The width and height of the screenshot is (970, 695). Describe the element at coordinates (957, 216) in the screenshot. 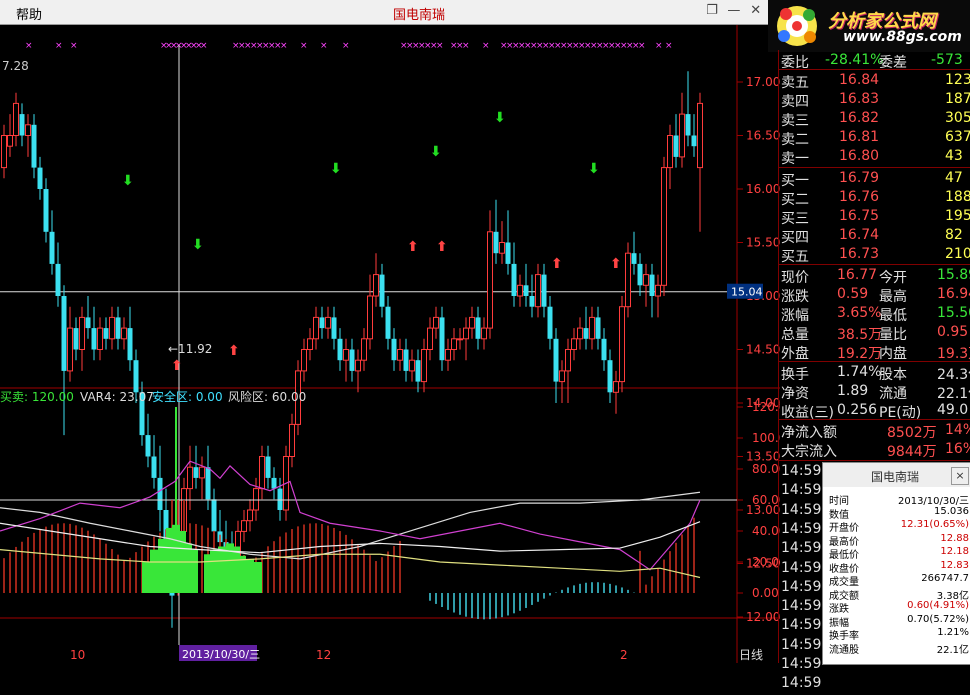

I see `quote-text: 195` at that location.